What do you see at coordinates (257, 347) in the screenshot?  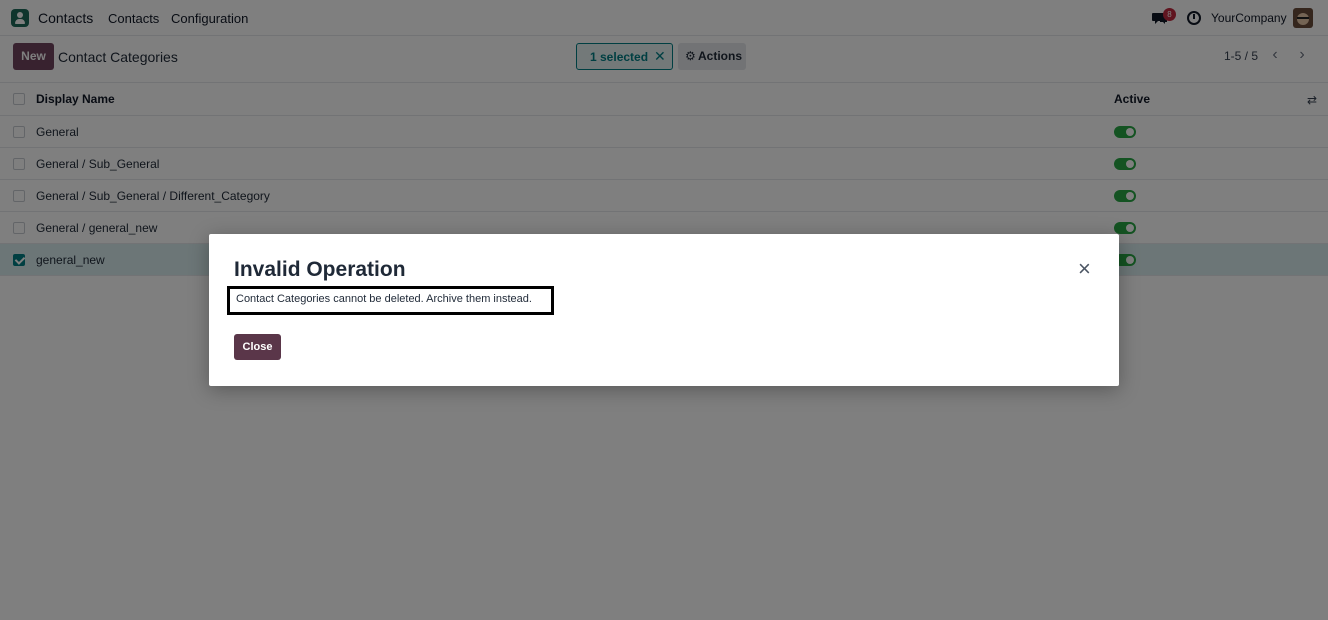 I see `close-button: Close` at bounding box center [257, 347].